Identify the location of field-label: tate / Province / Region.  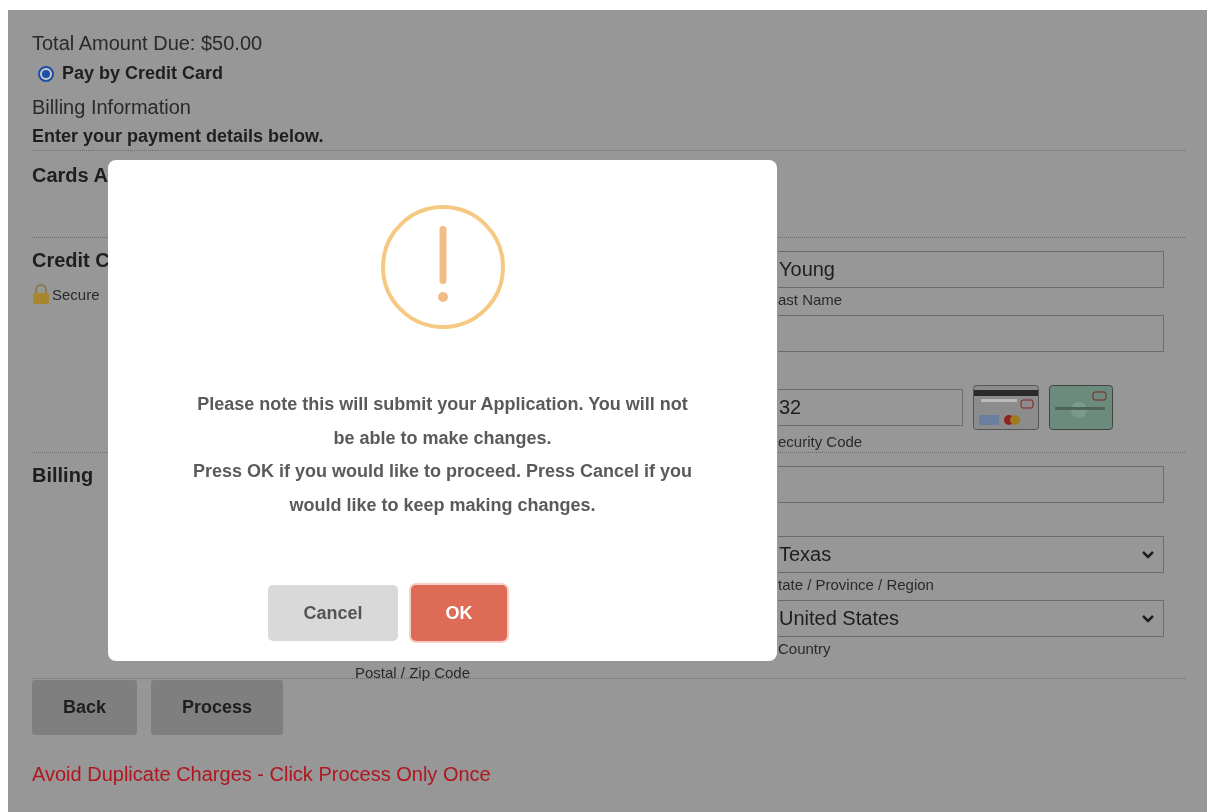
(856, 585).